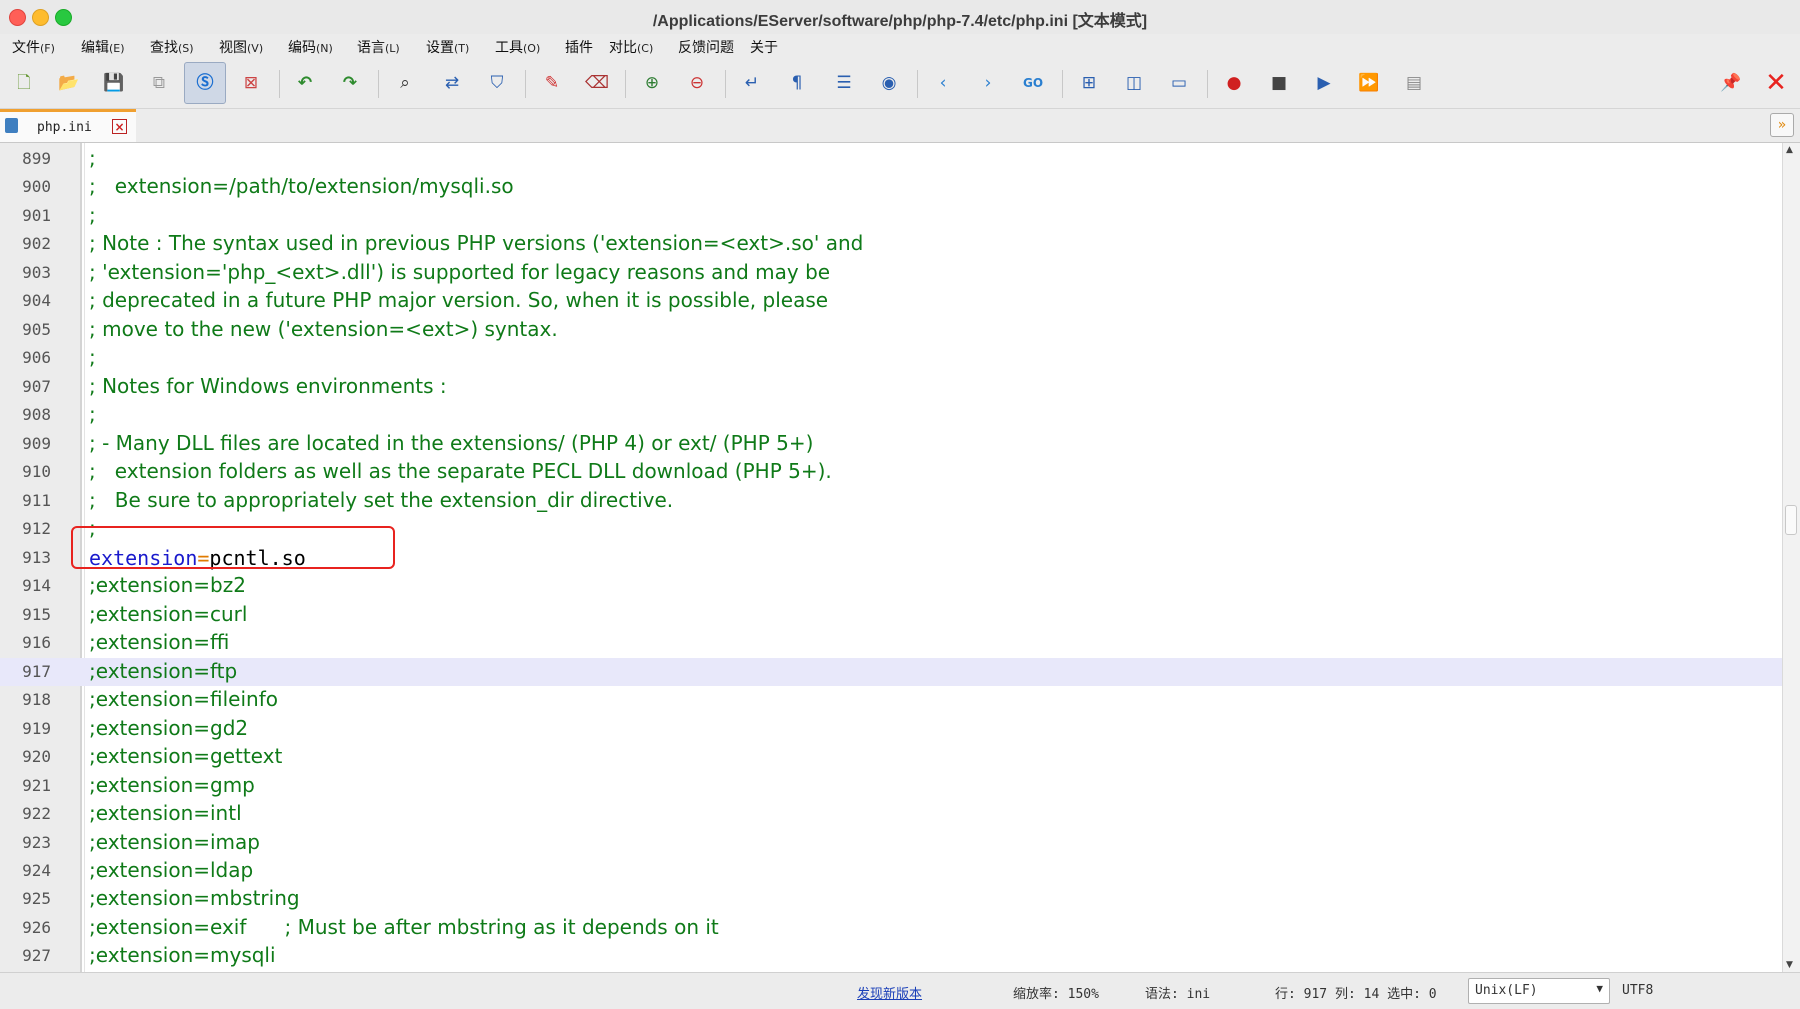 This screenshot has height=1009, width=1800. What do you see at coordinates (943, 83) in the screenshot?
I see `prev-icon: ‹` at bounding box center [943, 83].